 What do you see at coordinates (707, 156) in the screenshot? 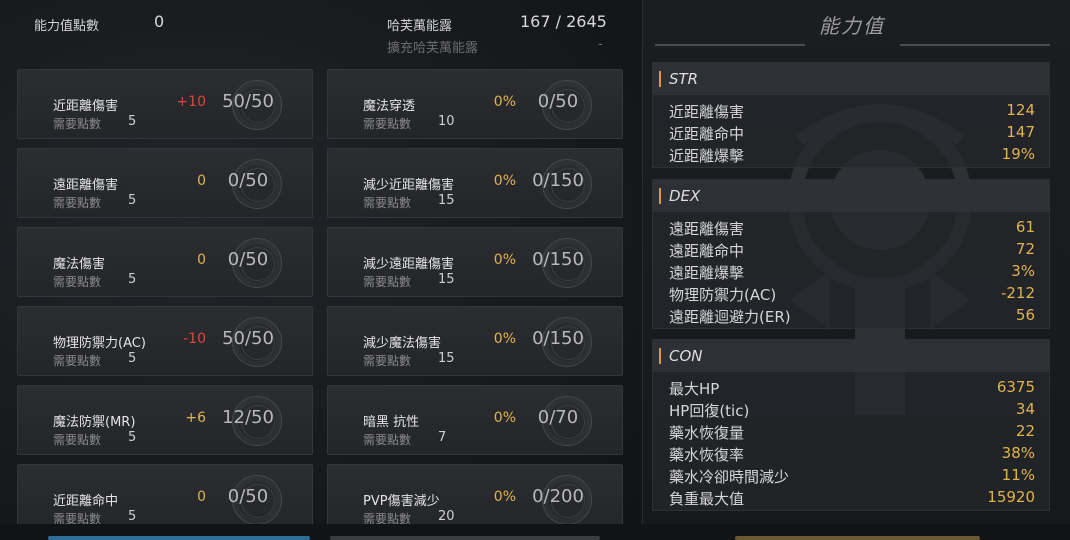
I see `stat-name: 近距離爆擊` at bounding box center [707, 156].